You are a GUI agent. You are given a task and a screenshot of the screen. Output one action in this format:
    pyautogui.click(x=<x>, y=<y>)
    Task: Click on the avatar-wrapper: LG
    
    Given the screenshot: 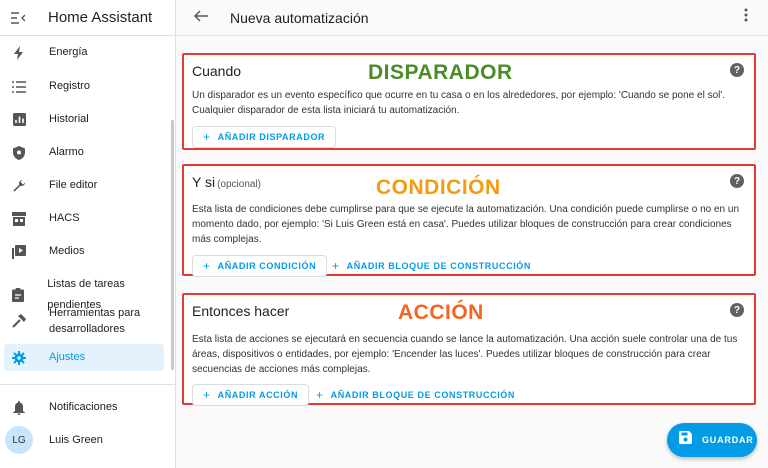 What is the action you would take?
    pyautogui.click(x=19, y=440)
    